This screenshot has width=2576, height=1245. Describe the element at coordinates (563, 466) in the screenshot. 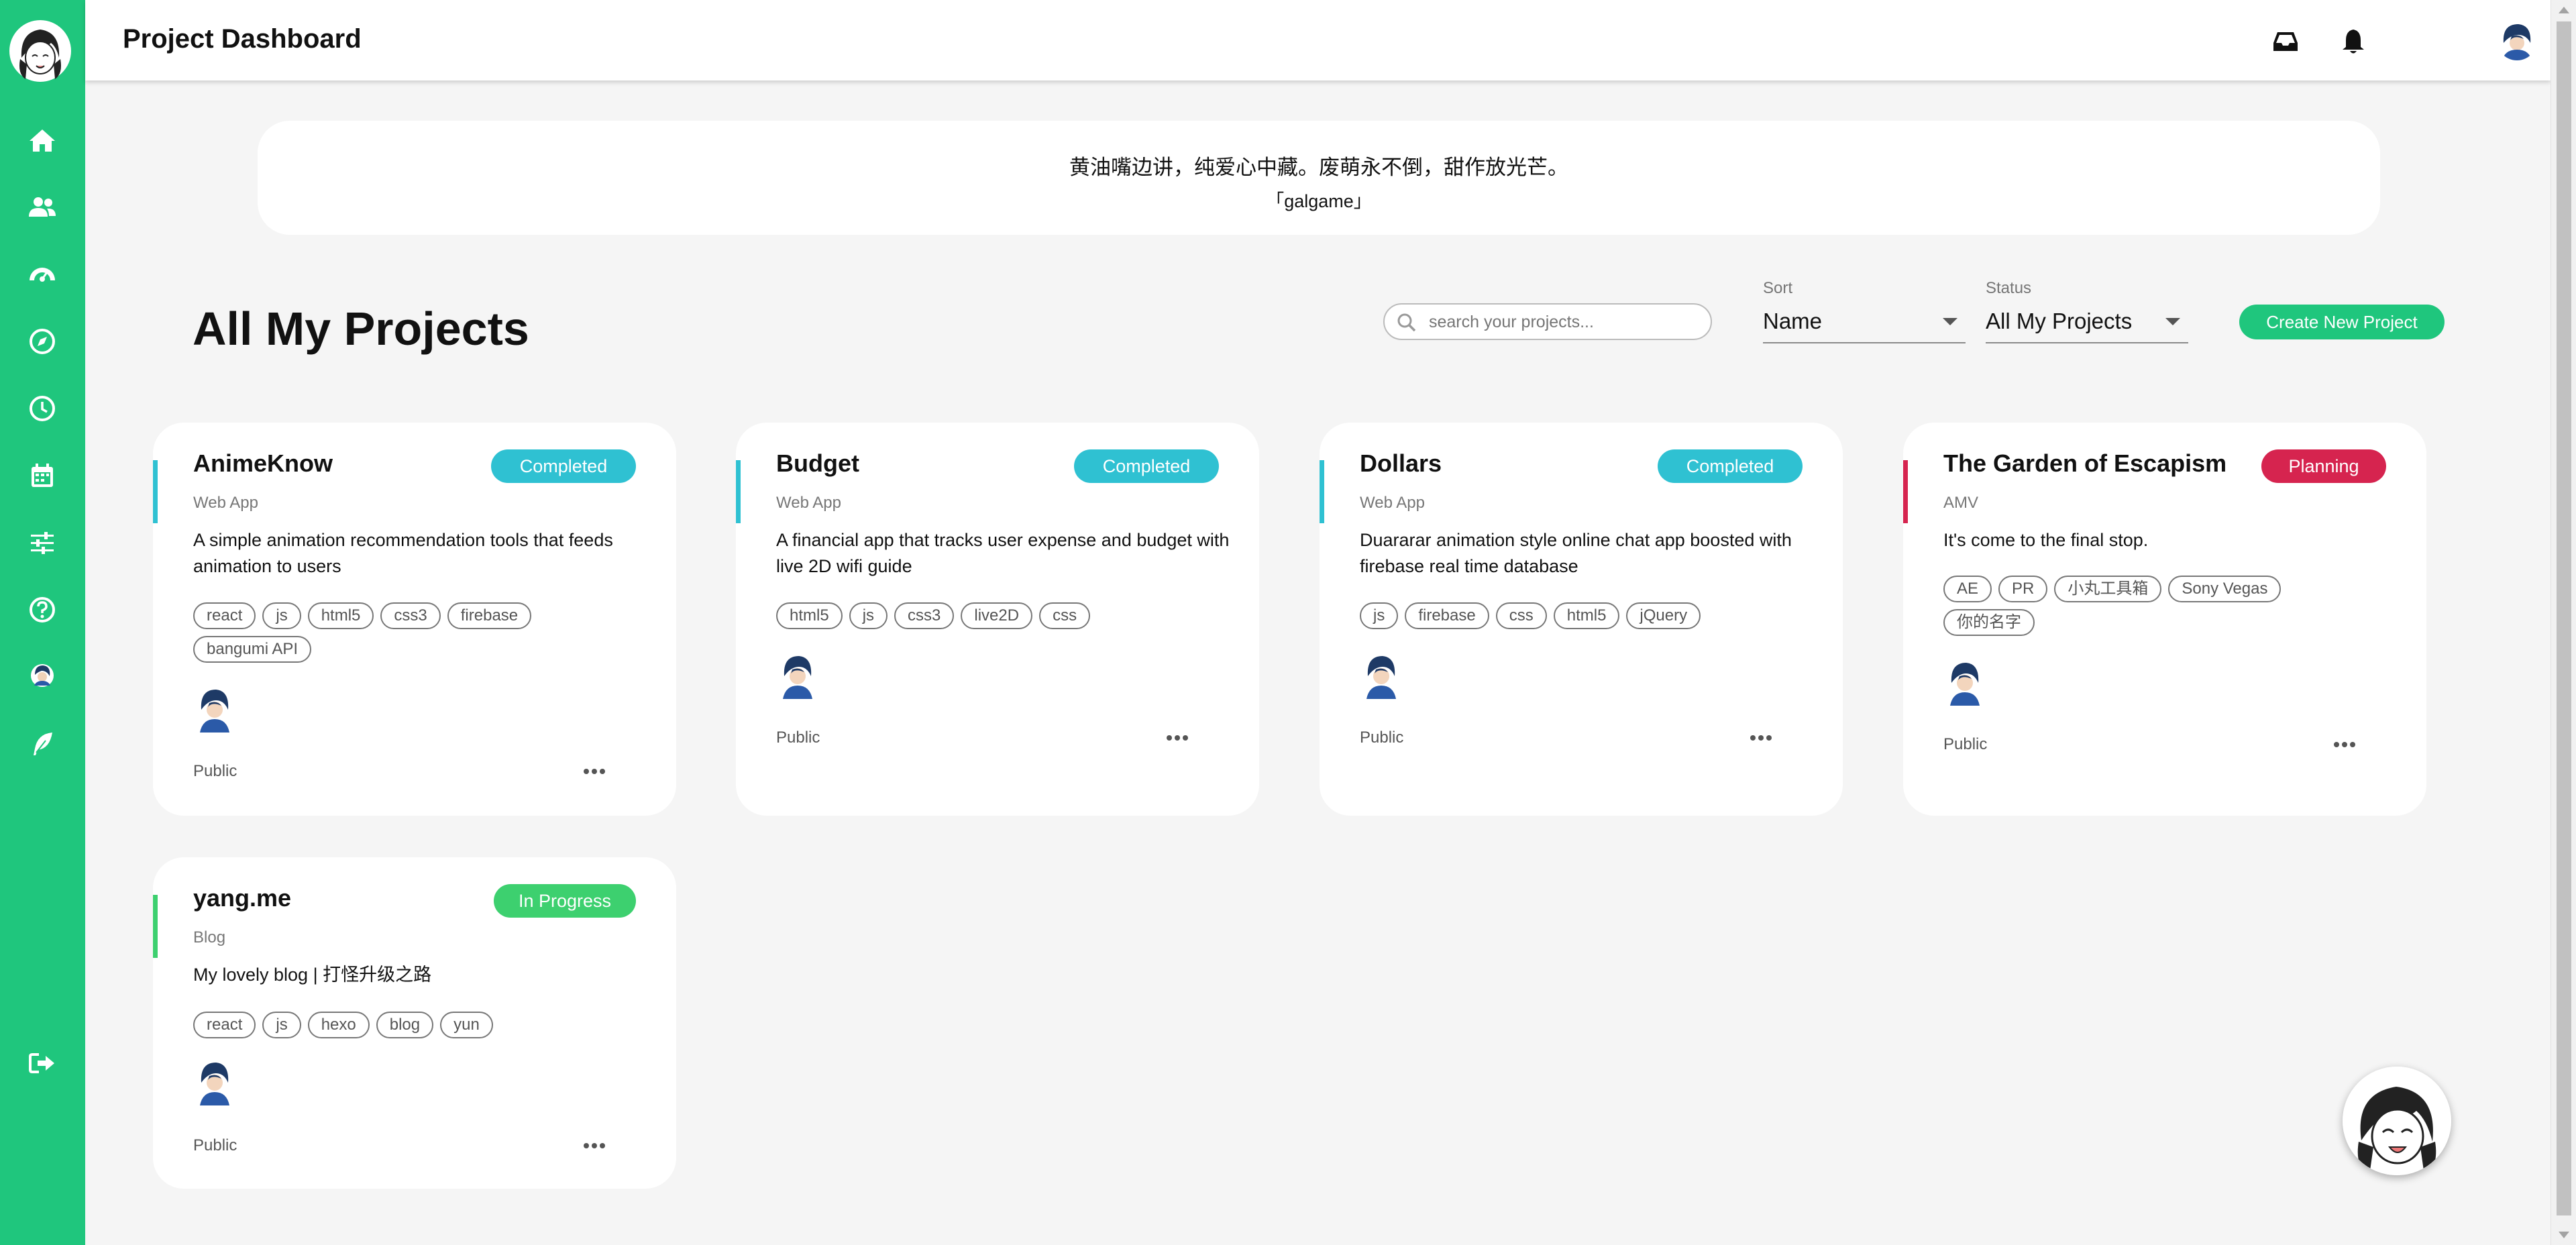

I see `status-badge: Completed` at that location.